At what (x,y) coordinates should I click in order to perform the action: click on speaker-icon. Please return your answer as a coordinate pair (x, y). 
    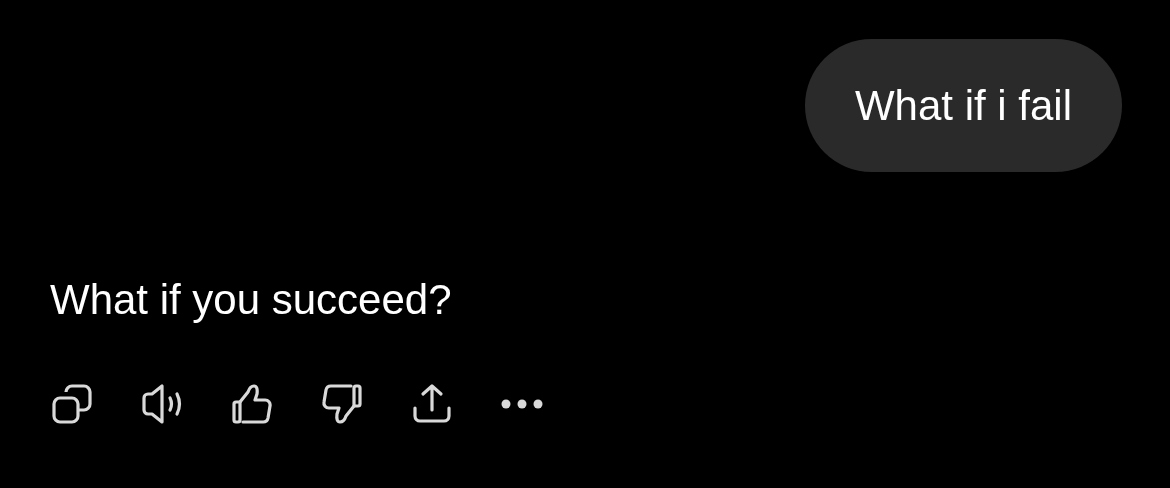
    Looking at the image, I should click on (162, 404).